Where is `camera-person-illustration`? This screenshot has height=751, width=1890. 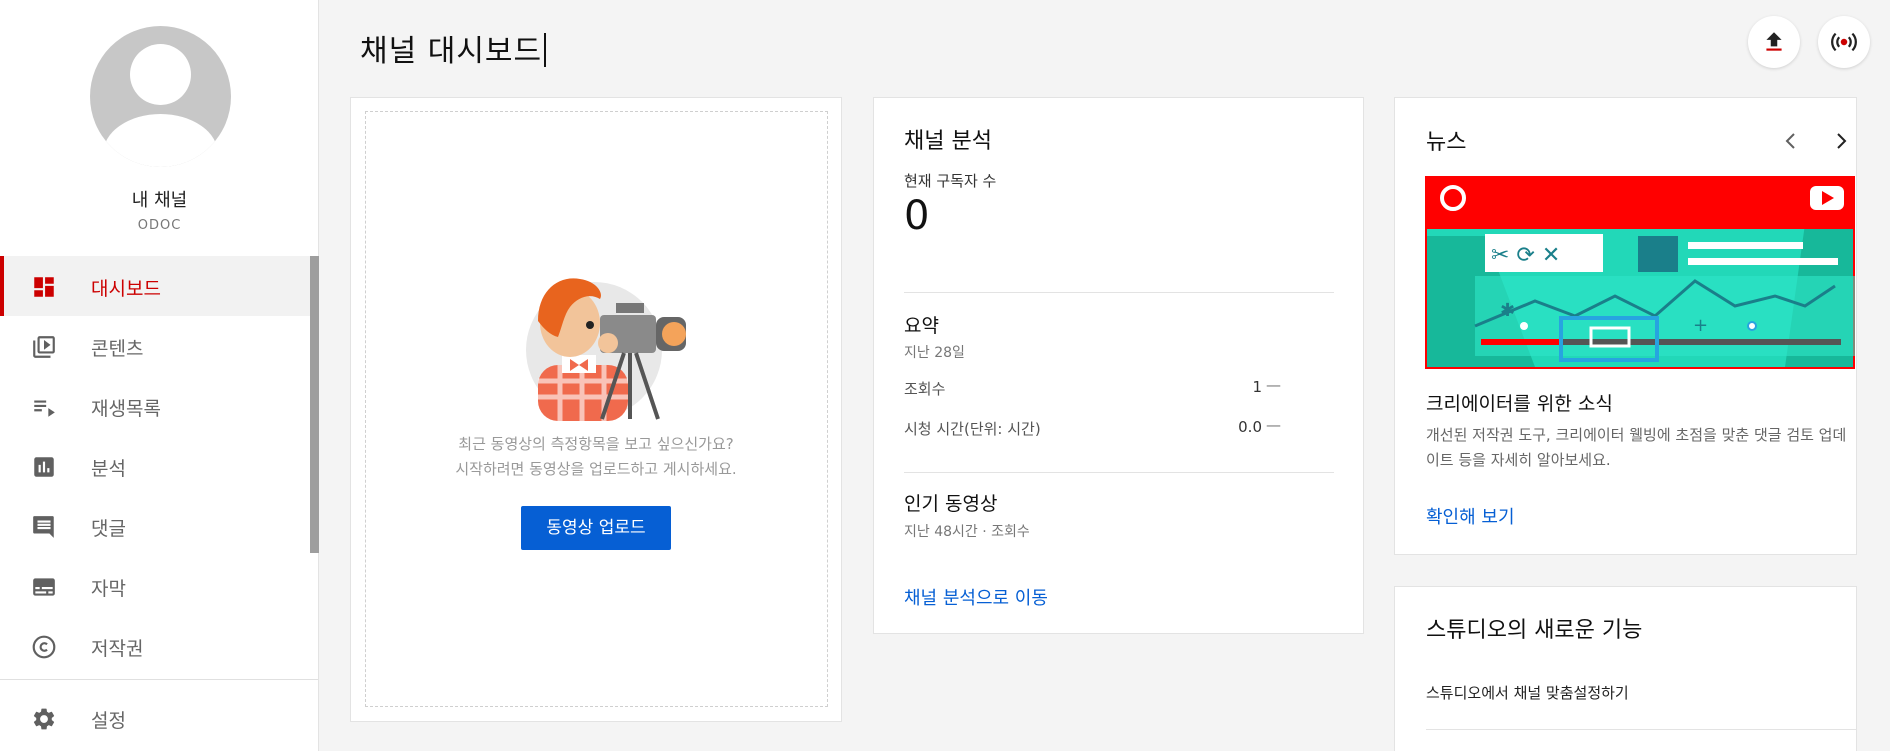
camera-person-illustration is located at coordinates (606, 349).